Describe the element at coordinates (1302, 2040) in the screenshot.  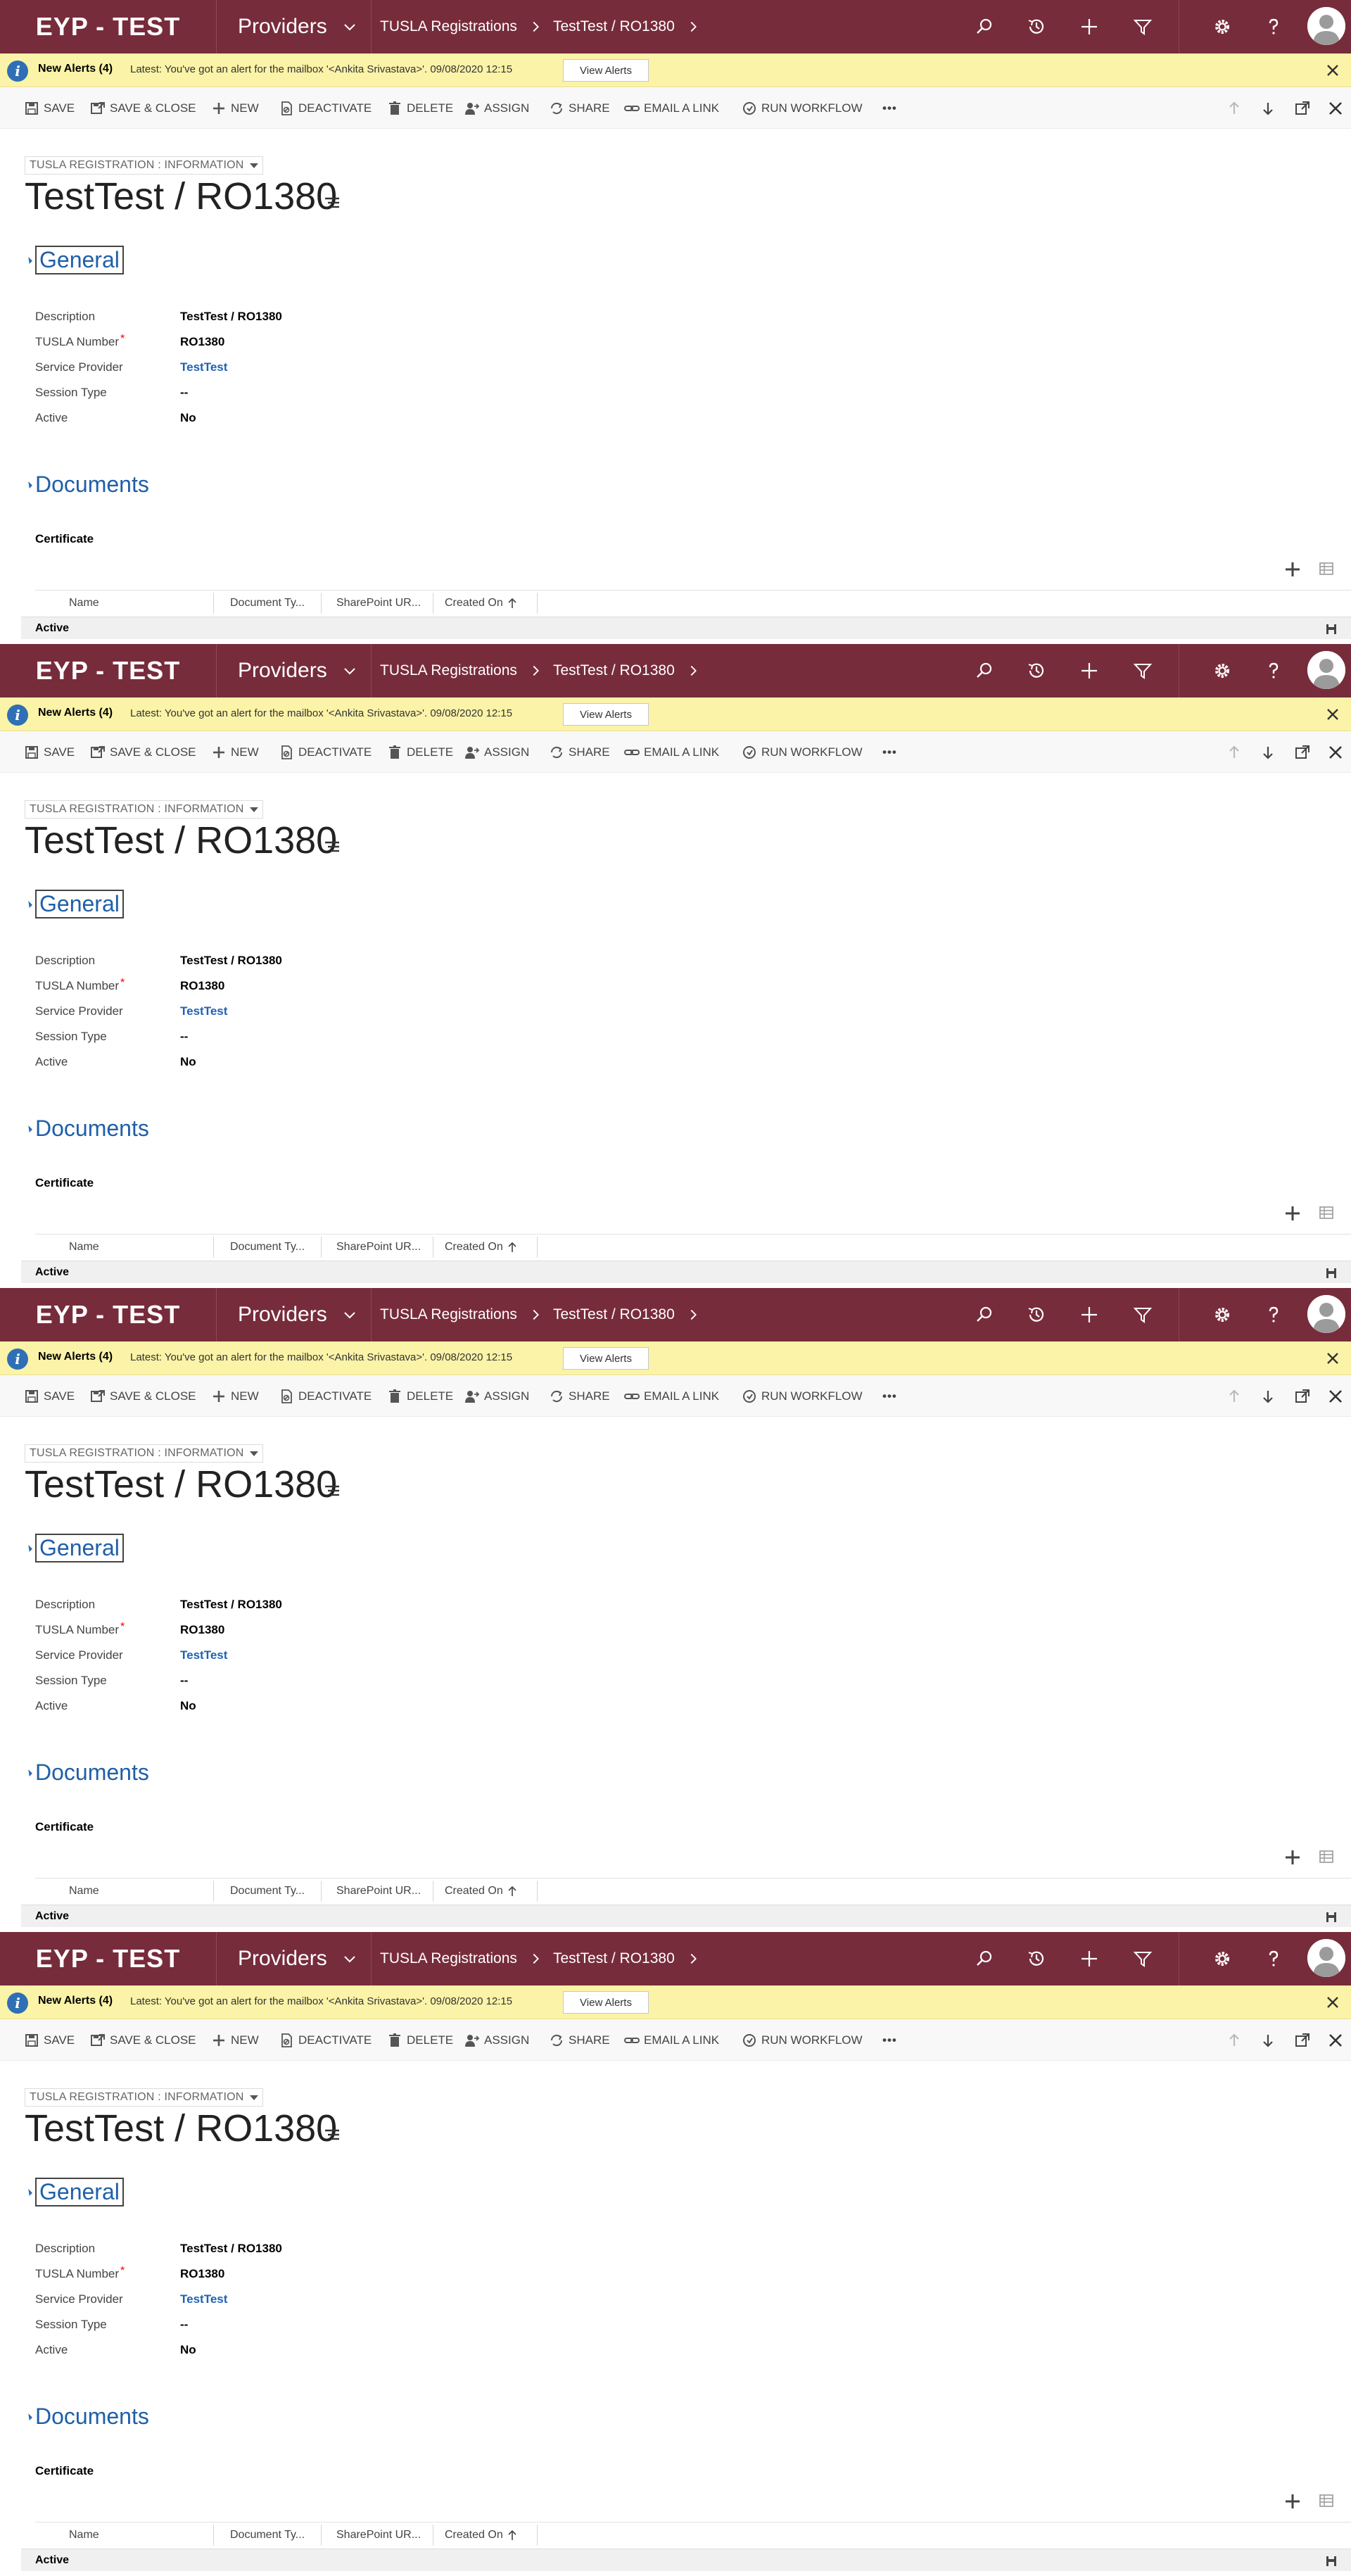
I see `pop-out-icon` at that location.